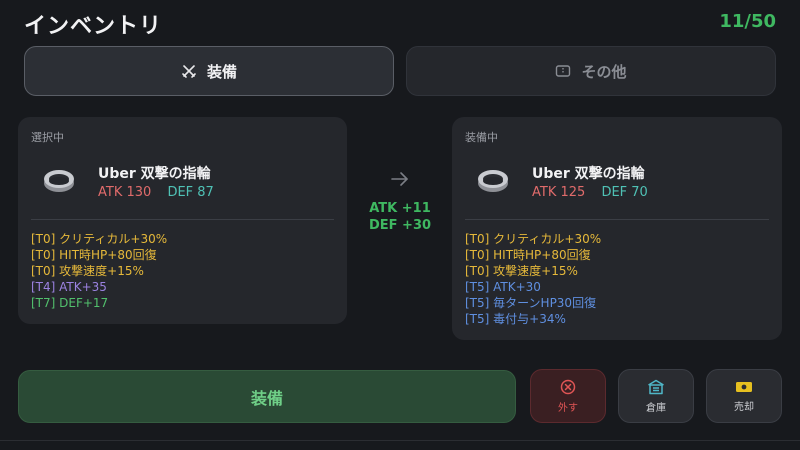 Image resolution: width=800 pixels, height=450 pixels. What do you see at coordinates (70, 303) in the screenshot?
I see `modifier-line: [T7] DEF+17` at bounding box center [70, 303].